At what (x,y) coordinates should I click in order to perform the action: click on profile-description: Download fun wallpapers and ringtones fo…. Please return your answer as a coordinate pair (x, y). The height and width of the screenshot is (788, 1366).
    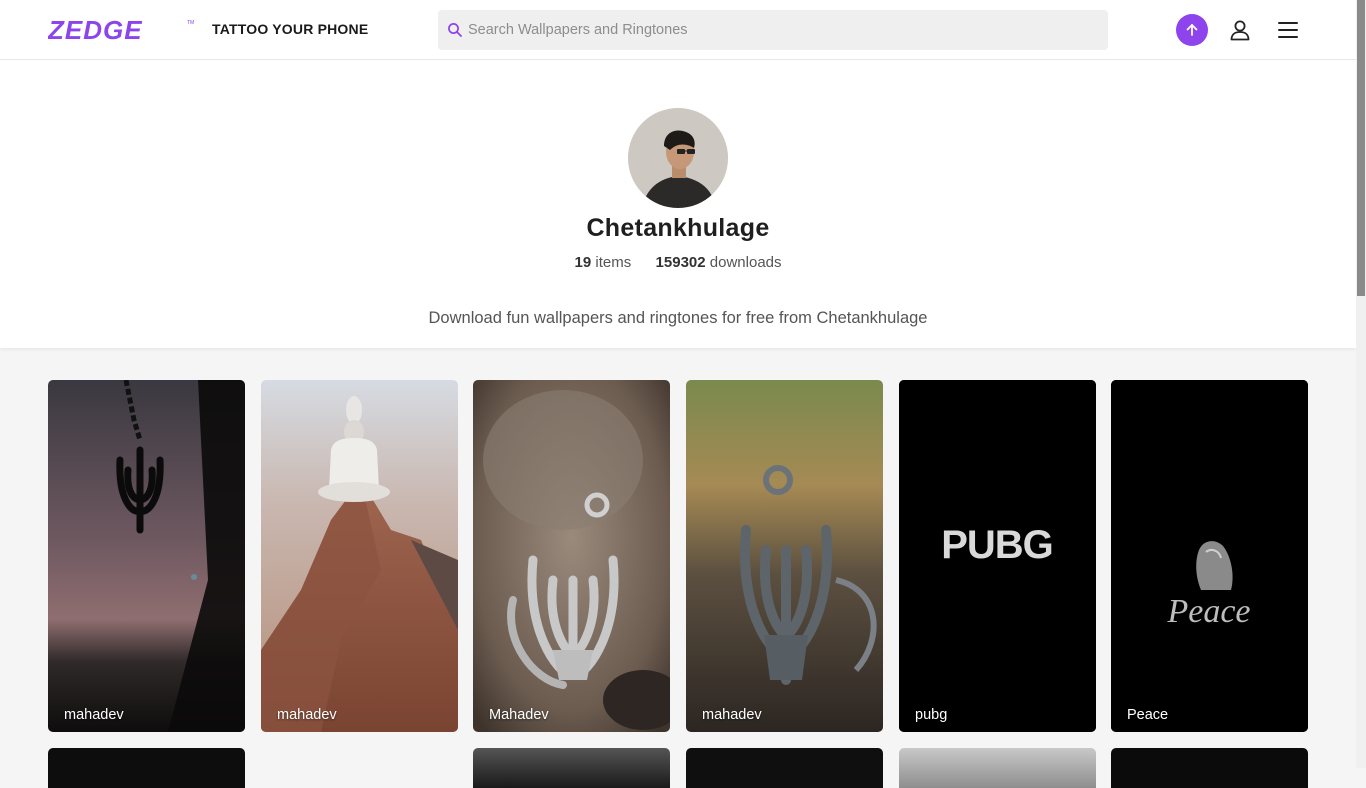
    Looking at the image, I should click on (678, 318).